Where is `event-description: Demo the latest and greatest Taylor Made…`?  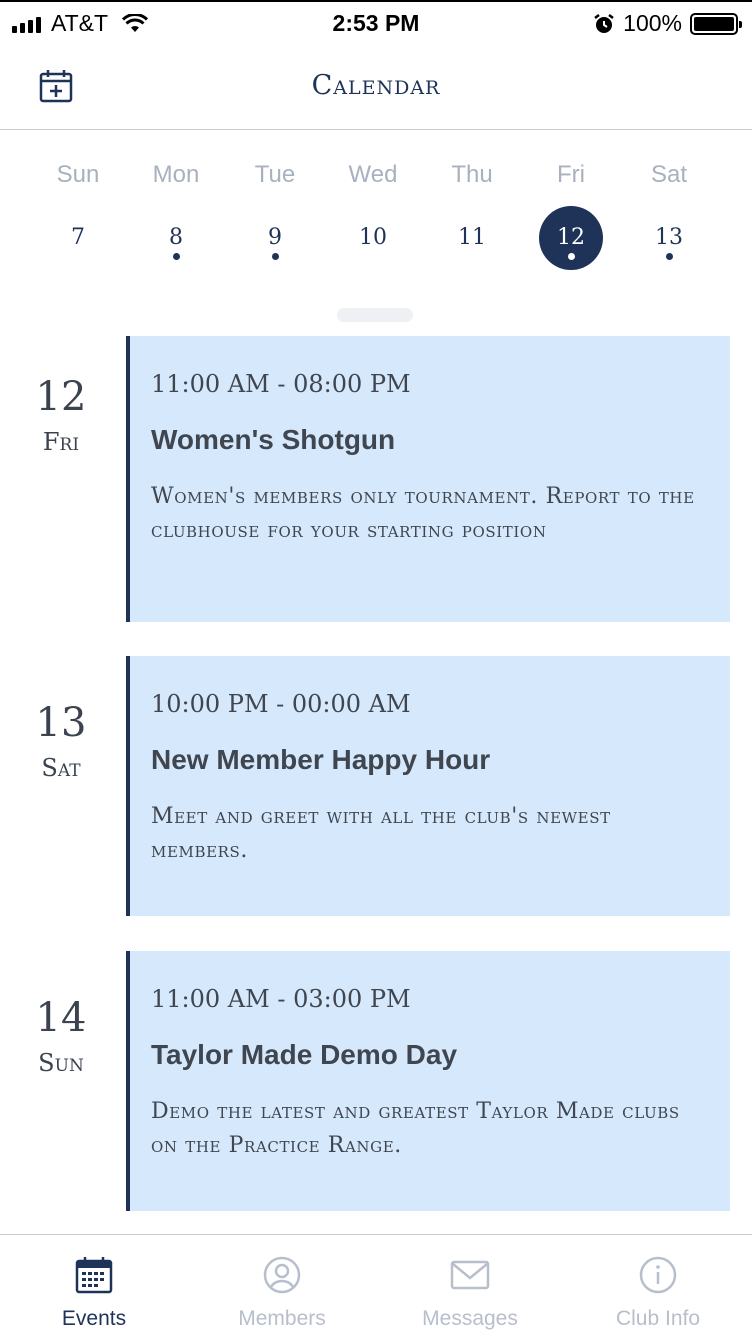
event-description: Demo the latest and greatest Taylor Made… is located at coordinates (415, 1128).